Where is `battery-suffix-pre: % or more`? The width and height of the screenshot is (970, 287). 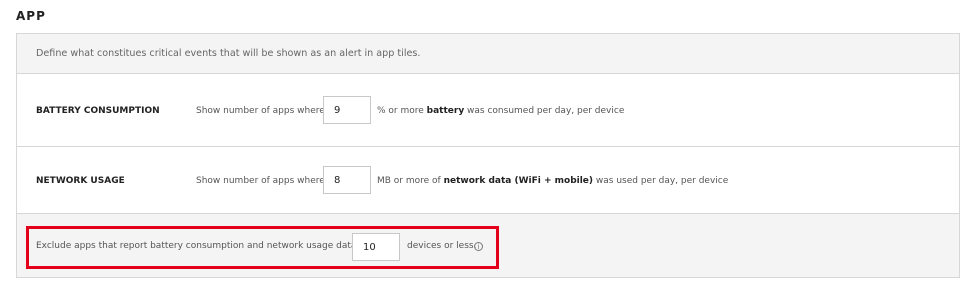 battery-suffix-pre: % or more is located at coordinates (402, 111).